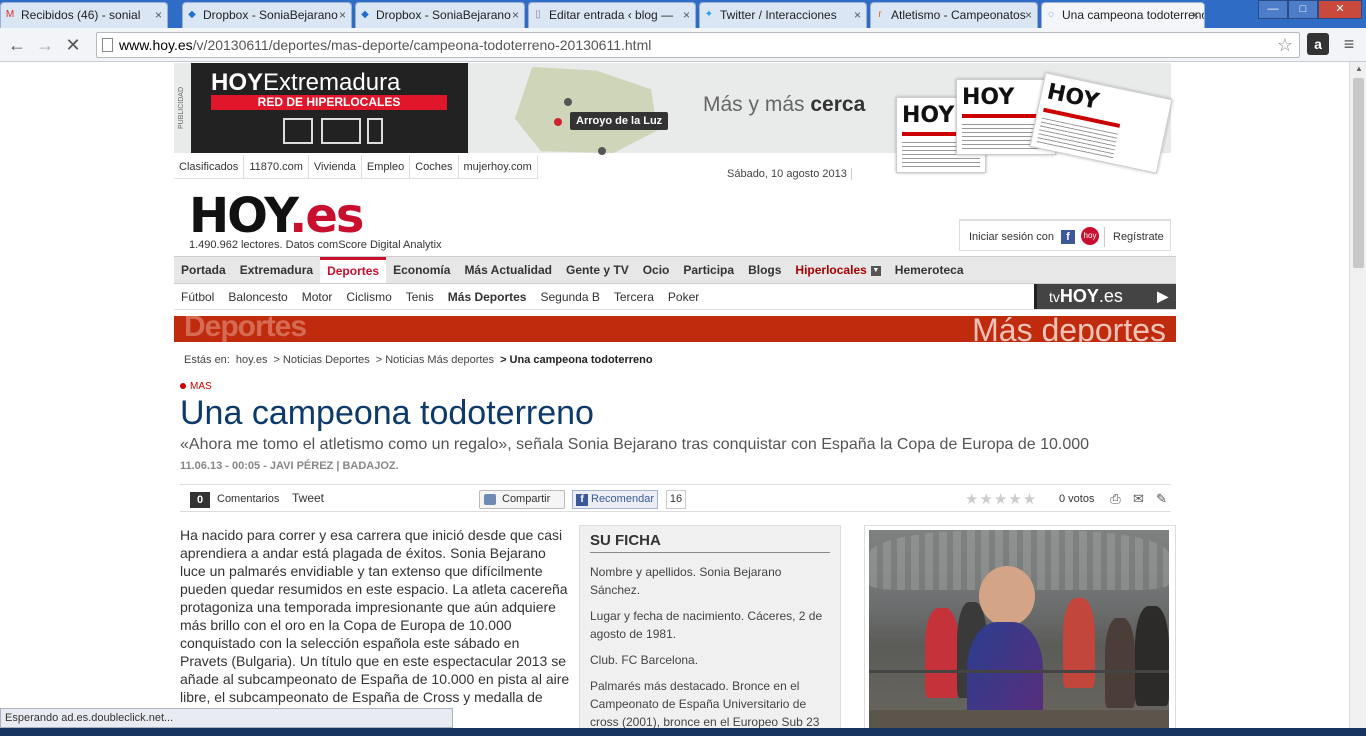  I want to click on breadcrumb-item: > Noticias Más deportes, so click(435, 360).